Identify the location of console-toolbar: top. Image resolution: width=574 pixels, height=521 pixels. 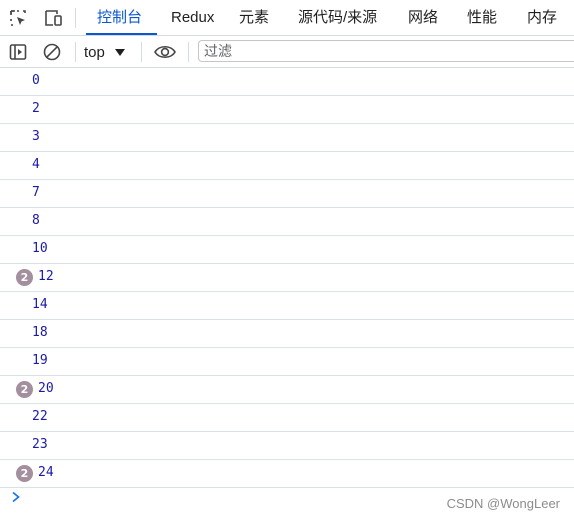
(287, 52).